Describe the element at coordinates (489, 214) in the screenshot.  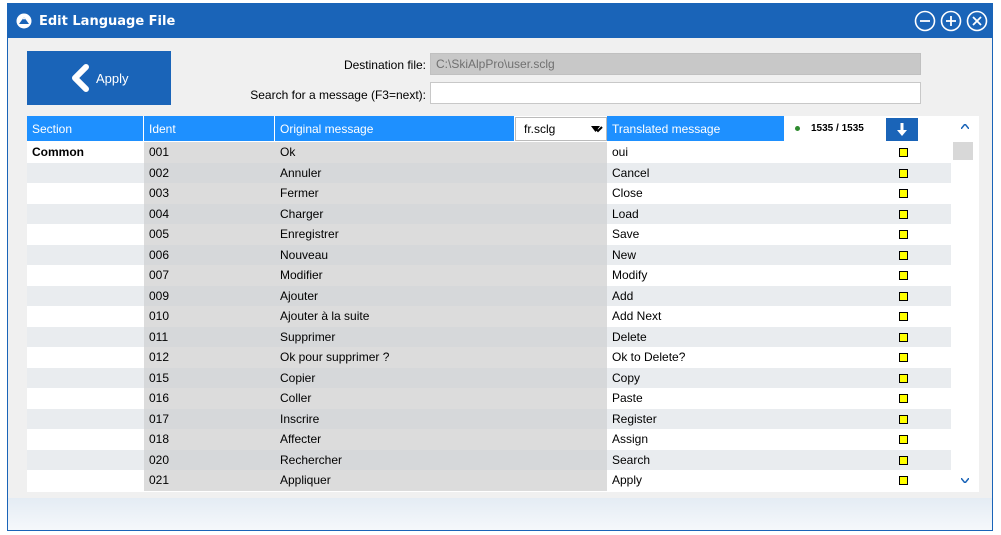
I see `table-row: 004 Charger Load` at that location.